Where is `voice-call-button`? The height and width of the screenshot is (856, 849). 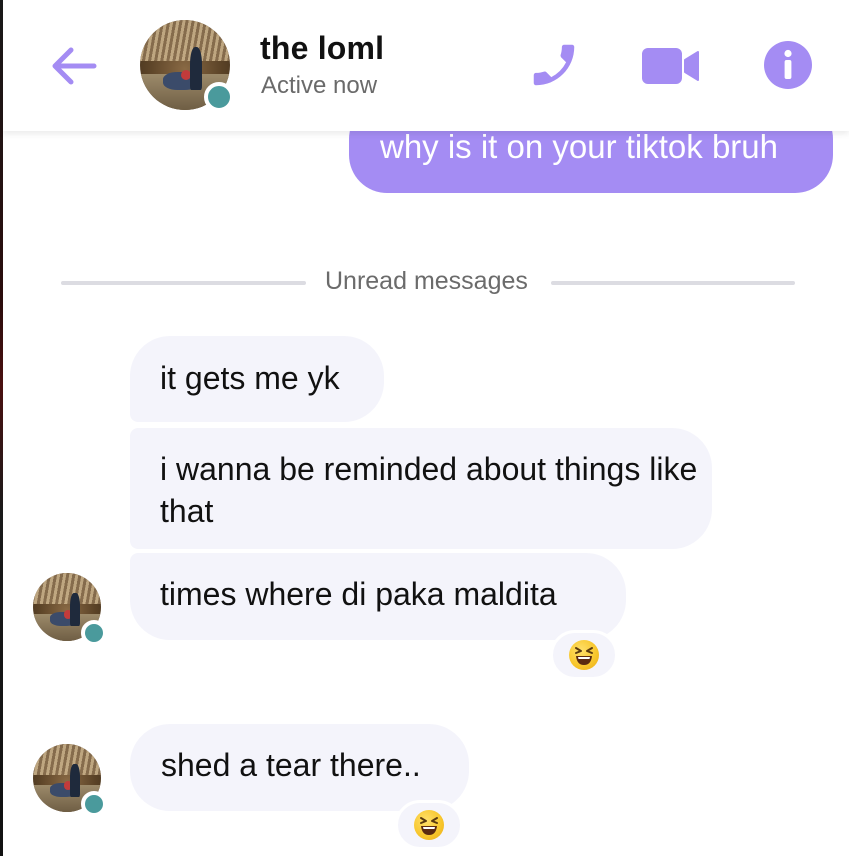
voice-call-button is located at coordinates (554, 65).